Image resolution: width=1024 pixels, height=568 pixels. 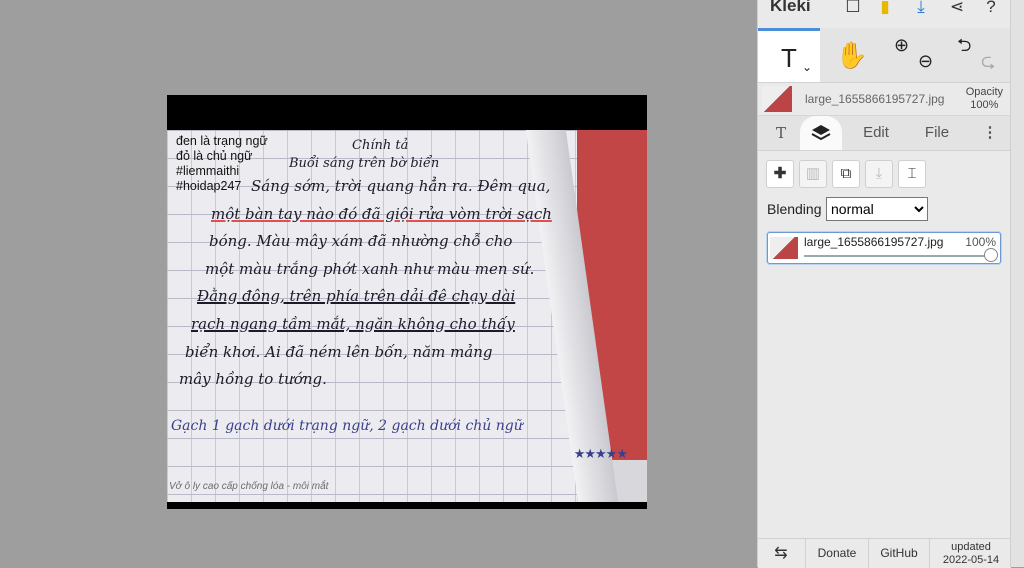 What do you see at coordinates (836, 553) in the screenshot?
I see `donate-link: Donate` at bounding box center [836, 553].